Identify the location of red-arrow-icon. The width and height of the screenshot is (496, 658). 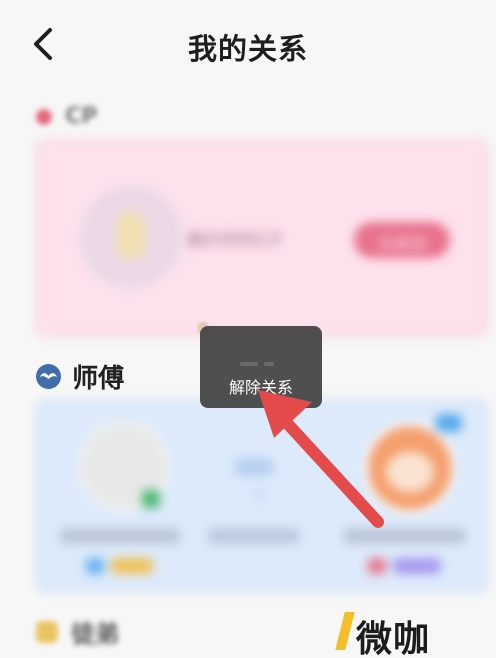
(321, 459).